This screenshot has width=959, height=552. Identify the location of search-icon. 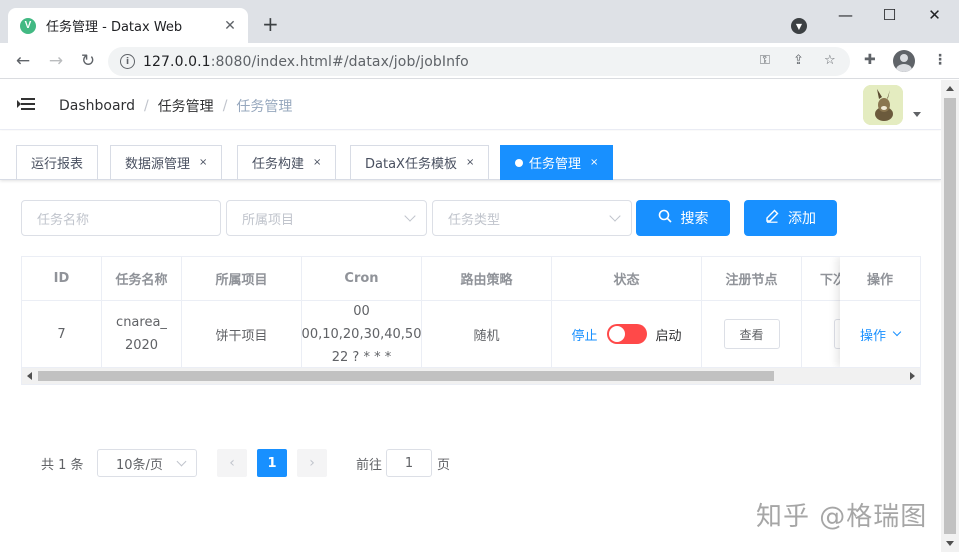
(665, 218).